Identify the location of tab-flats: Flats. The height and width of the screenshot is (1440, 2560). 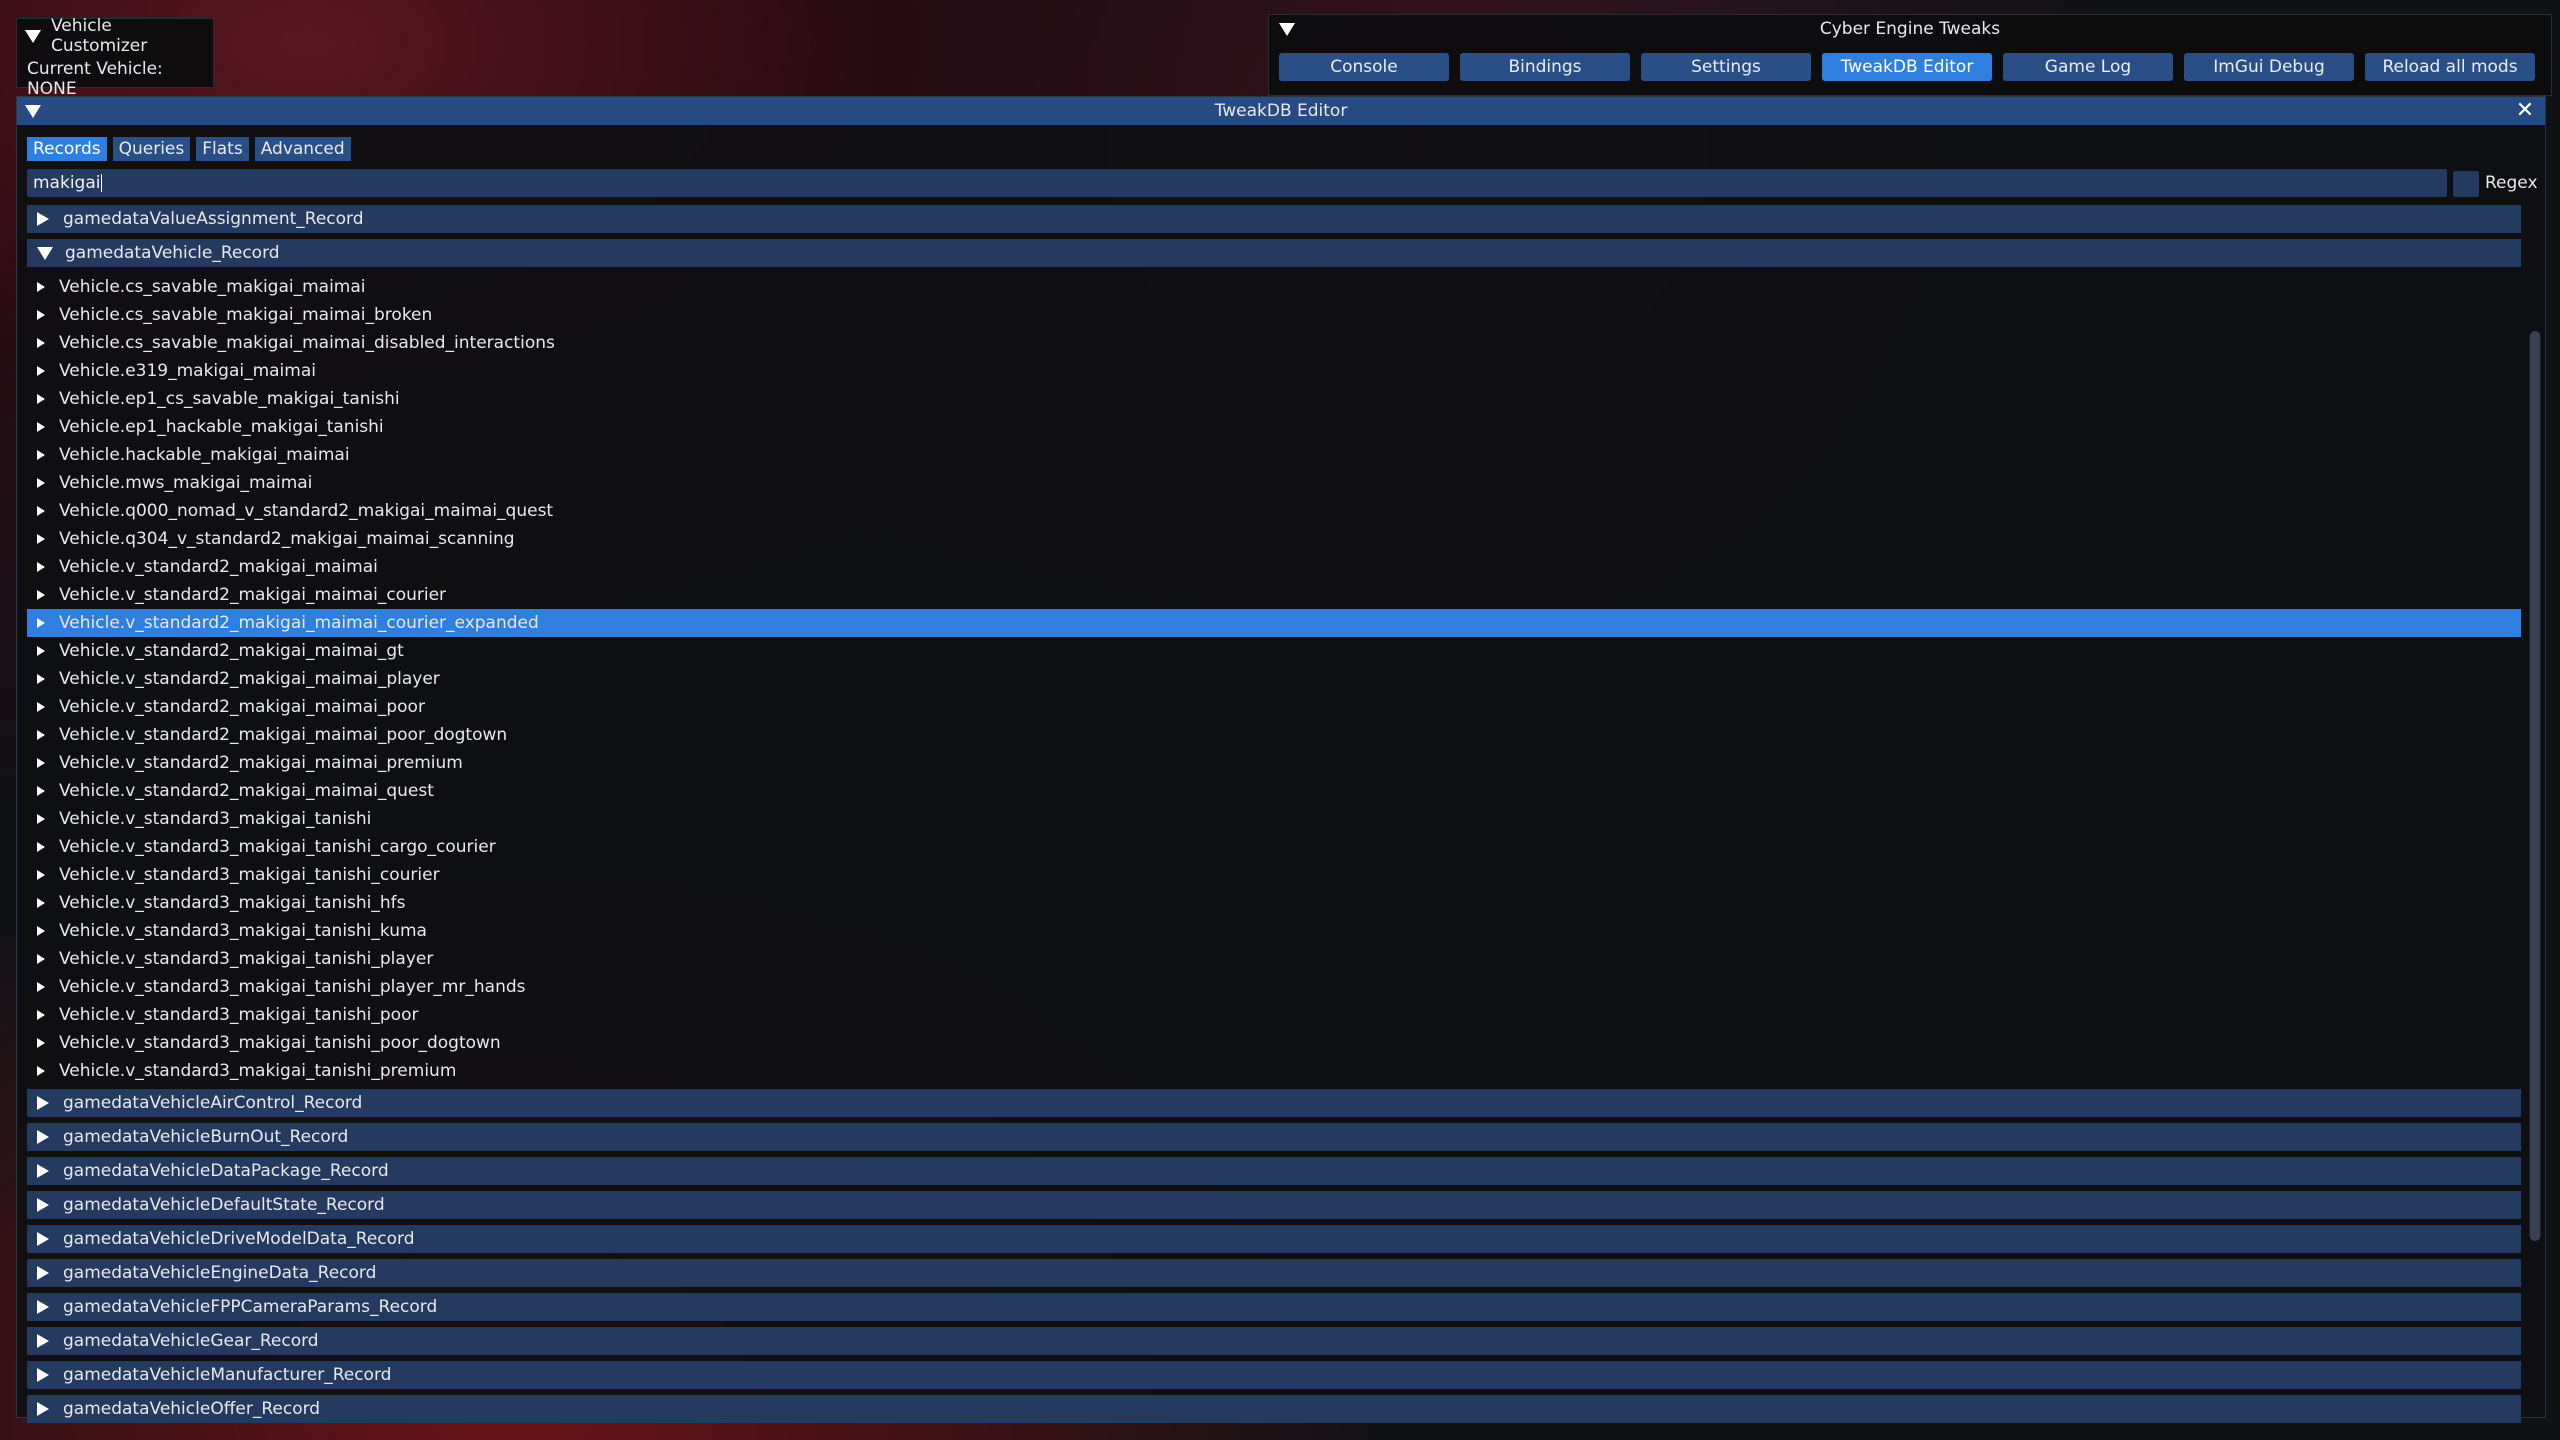
(222, 149).